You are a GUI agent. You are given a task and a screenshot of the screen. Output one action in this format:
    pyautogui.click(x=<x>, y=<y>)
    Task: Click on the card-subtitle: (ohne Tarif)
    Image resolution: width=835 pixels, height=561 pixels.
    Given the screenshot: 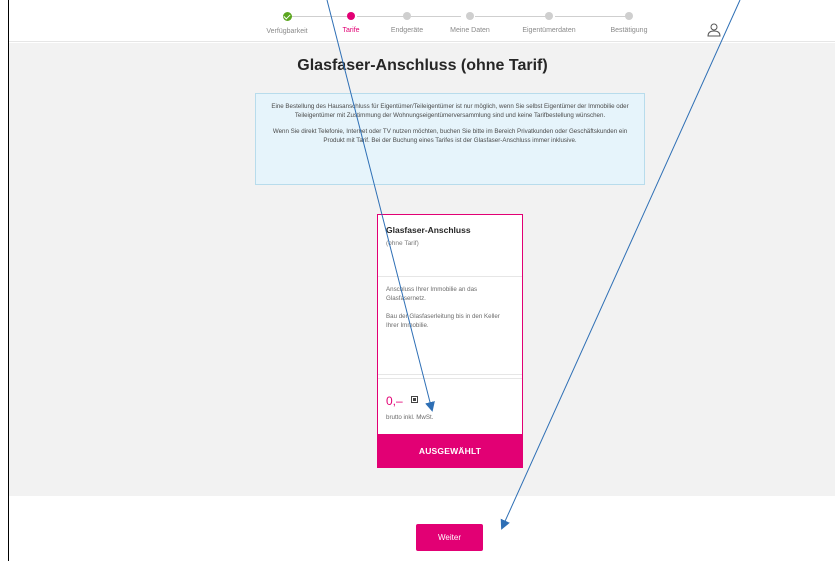 What is the action you would take?
    pyautogui.click(x=402, y=243)
    